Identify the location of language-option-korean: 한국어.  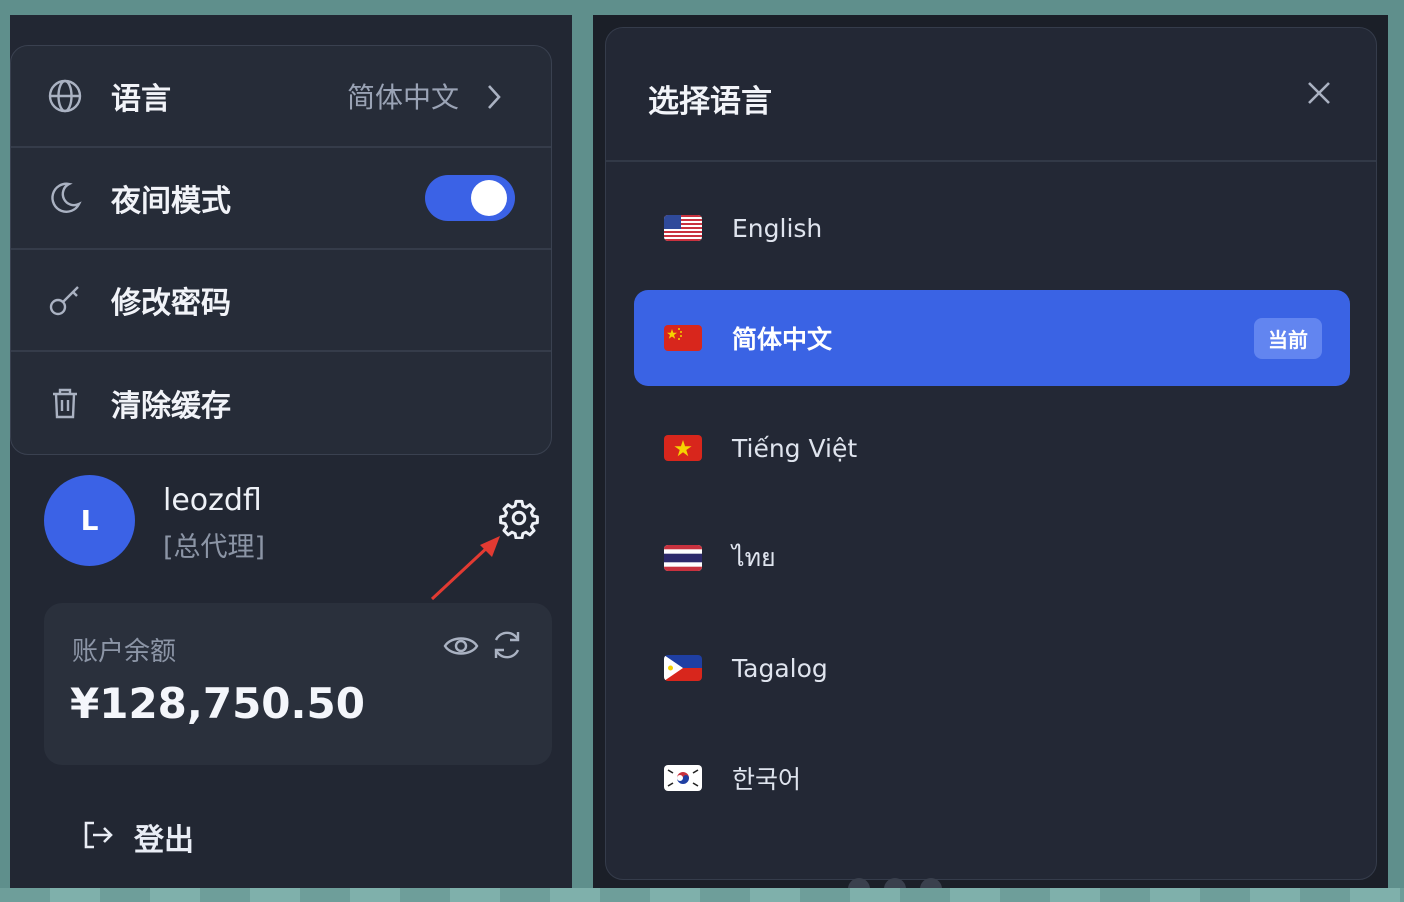
(992, 778).